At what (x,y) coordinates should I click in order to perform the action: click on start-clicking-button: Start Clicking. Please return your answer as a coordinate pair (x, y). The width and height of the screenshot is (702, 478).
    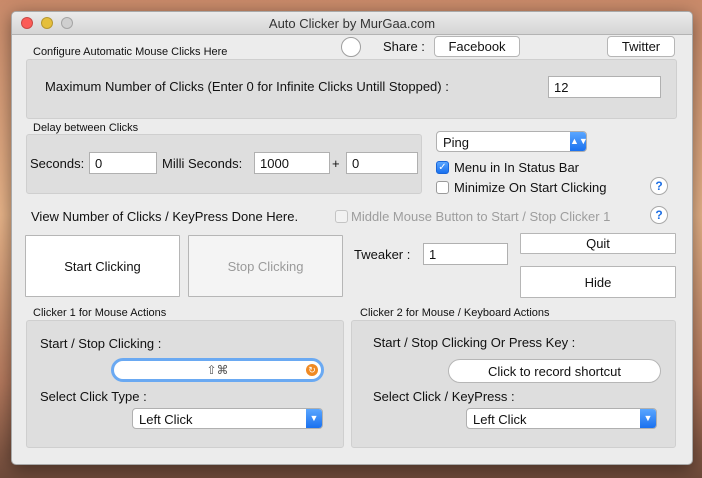
    Looking at the image, I should click on (102, 266).